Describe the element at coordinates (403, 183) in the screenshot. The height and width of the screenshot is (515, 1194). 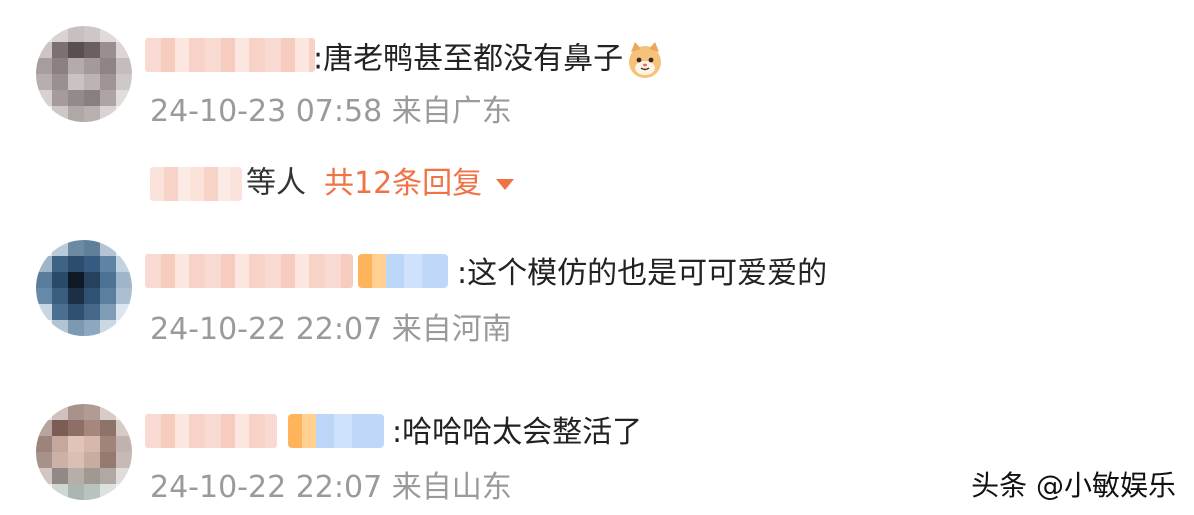
I see `view-replies-label: 共12条回复` at that location.